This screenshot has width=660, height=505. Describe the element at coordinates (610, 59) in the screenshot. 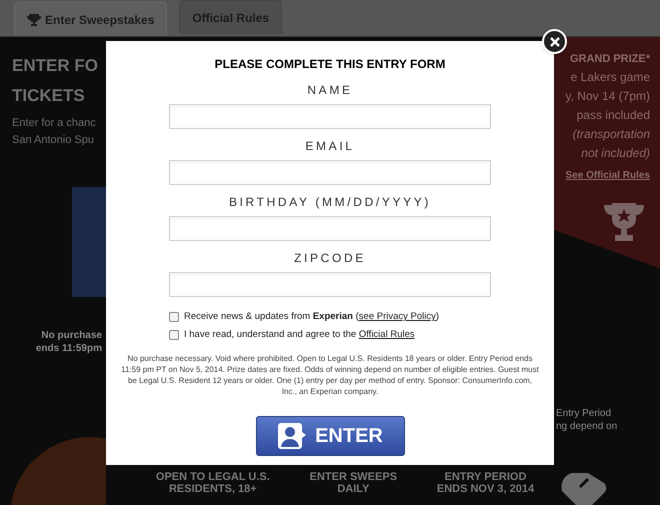

I see `prize-text: GRAND PRIZE*` at that location.